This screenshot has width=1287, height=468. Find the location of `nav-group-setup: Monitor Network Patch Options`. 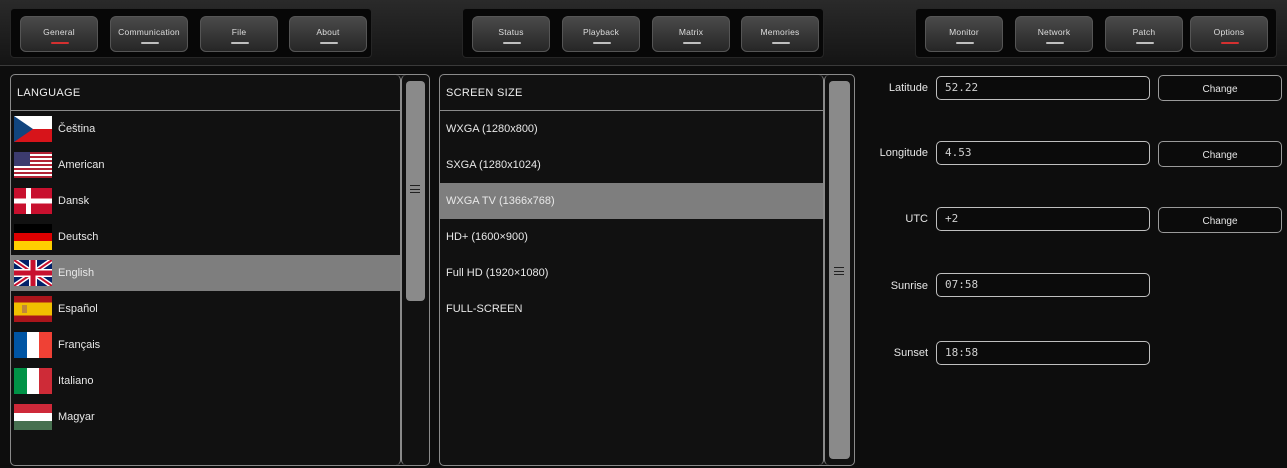

nav-group-setup: Monitor Network Patch Options is located at coordinates (1096, 33).